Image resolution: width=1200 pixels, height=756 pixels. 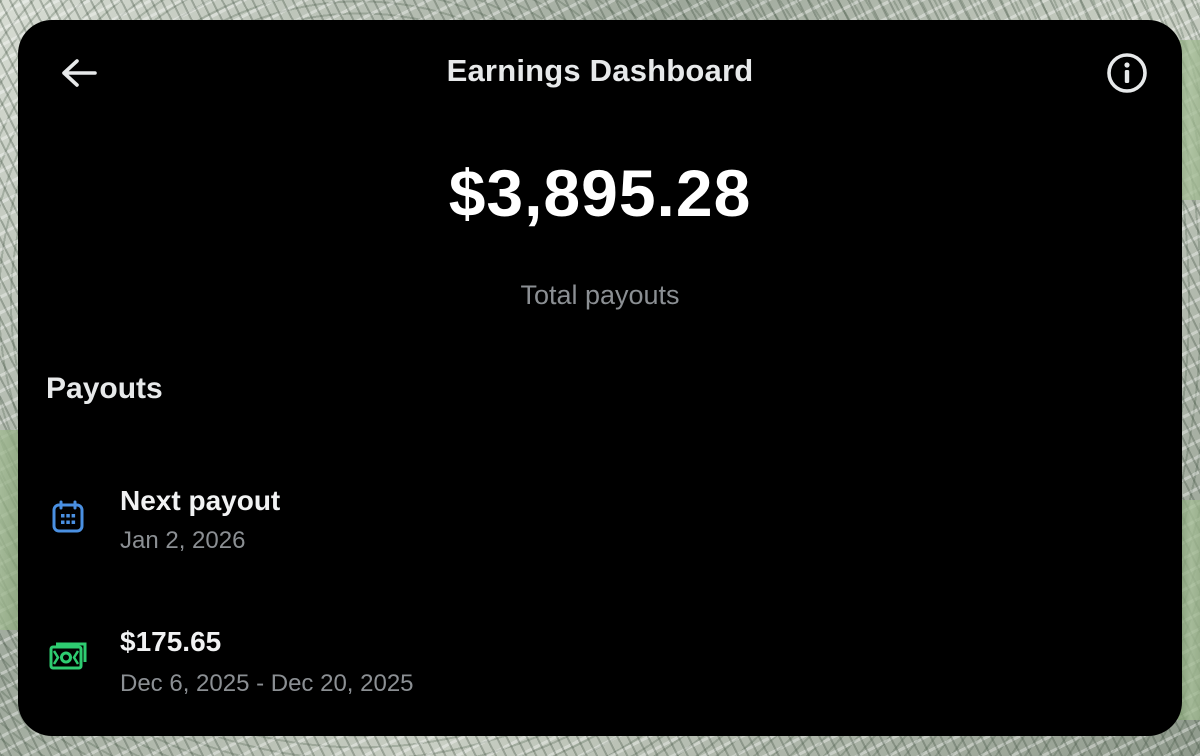 What do you see at coordinates (68, 656) in the screenshot?
I see `cash-icon` at bounding box center [68, 656].